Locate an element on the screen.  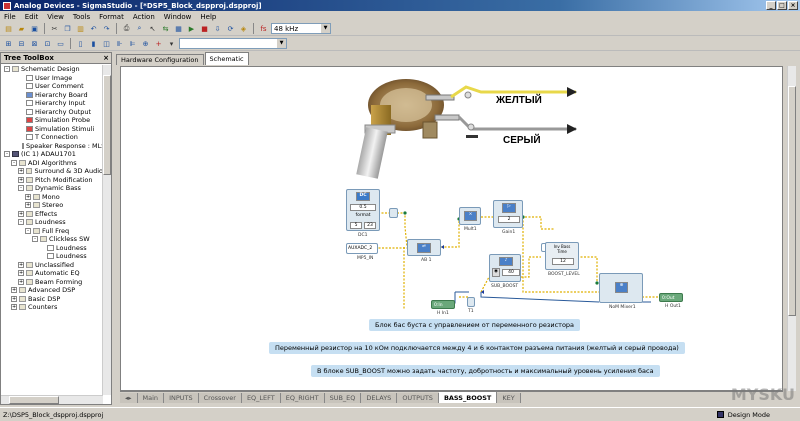
align-right-icon: ⊠ is located at coordinates (34, 43).